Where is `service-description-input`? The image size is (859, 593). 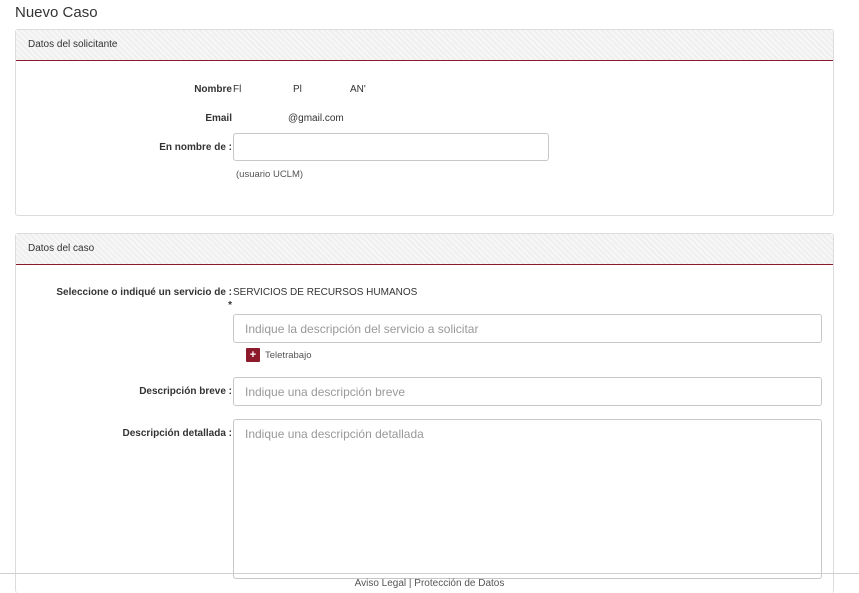 service-description-input is located at coordinates (527, 328).